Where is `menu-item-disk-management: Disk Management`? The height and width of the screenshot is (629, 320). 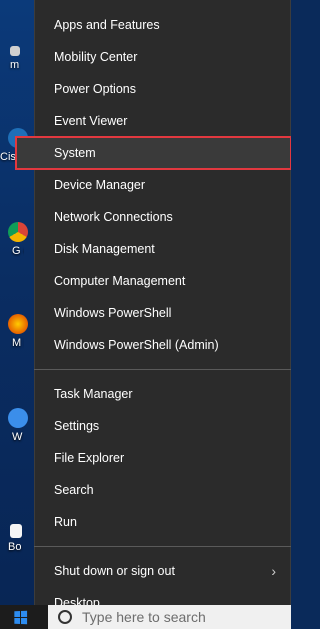
menu-item-disk-management: Disk Management is located at coordinates (162, 249).